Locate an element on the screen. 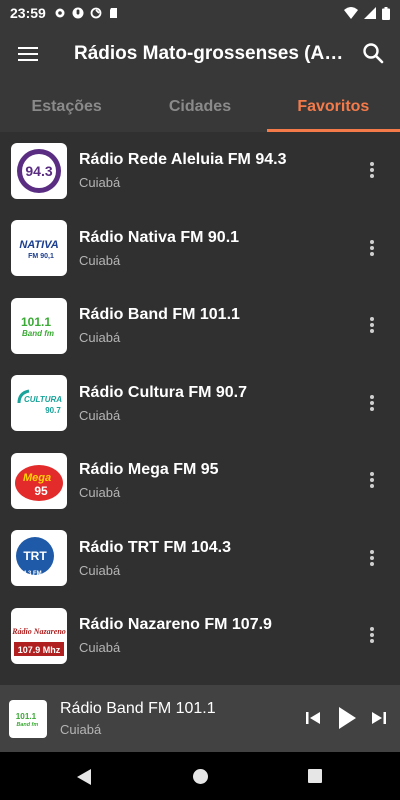 The image size is (400, 800). station-logo: Mega 95 is located at coordinates (39, 480).